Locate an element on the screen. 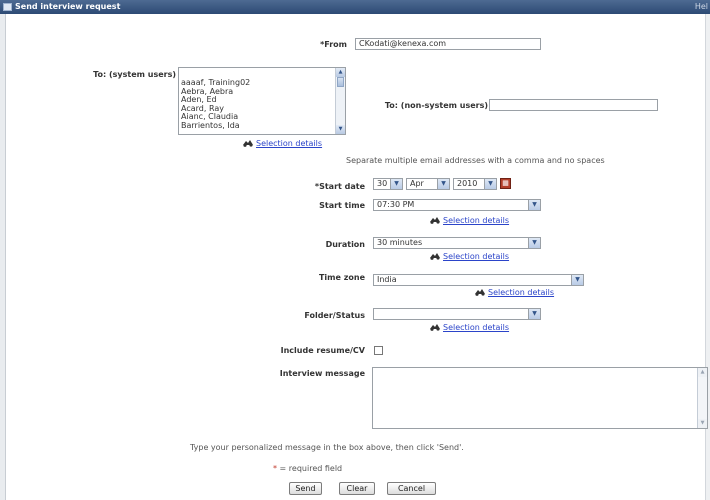 This screenshot has width=710, height=500. interview-message-label: Interview message is located at coordinates (322, 373).